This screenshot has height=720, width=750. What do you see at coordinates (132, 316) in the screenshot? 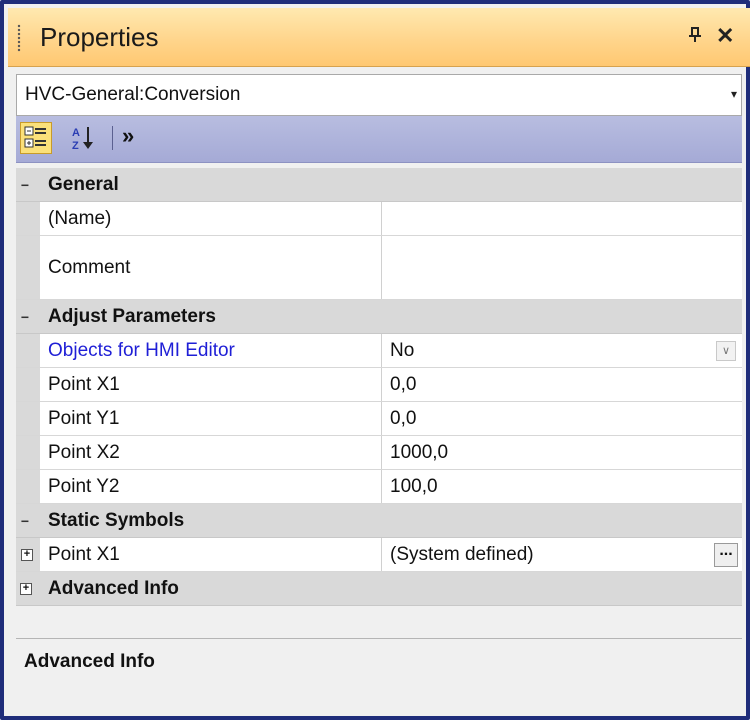
I see `category-label: Adjust Parameters` at bounding box center [132, 316].